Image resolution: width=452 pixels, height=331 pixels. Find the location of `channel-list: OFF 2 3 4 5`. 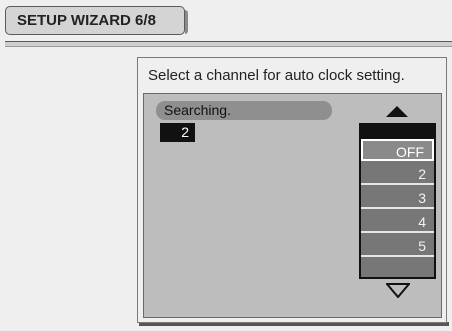

channel-list: OFF 2 3 4 5 is located at coordinates (397, 201).